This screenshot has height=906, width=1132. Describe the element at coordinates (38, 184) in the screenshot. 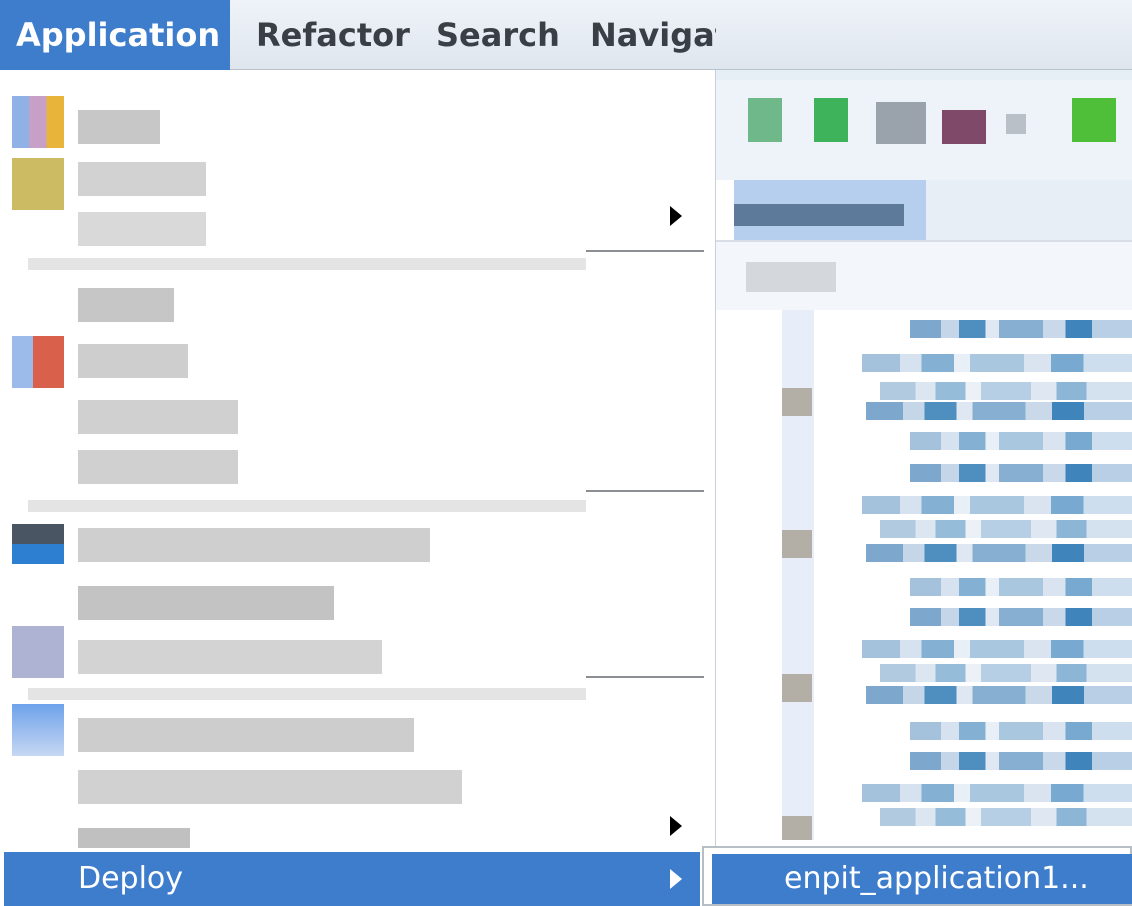

I see `folder-icon` at that location.